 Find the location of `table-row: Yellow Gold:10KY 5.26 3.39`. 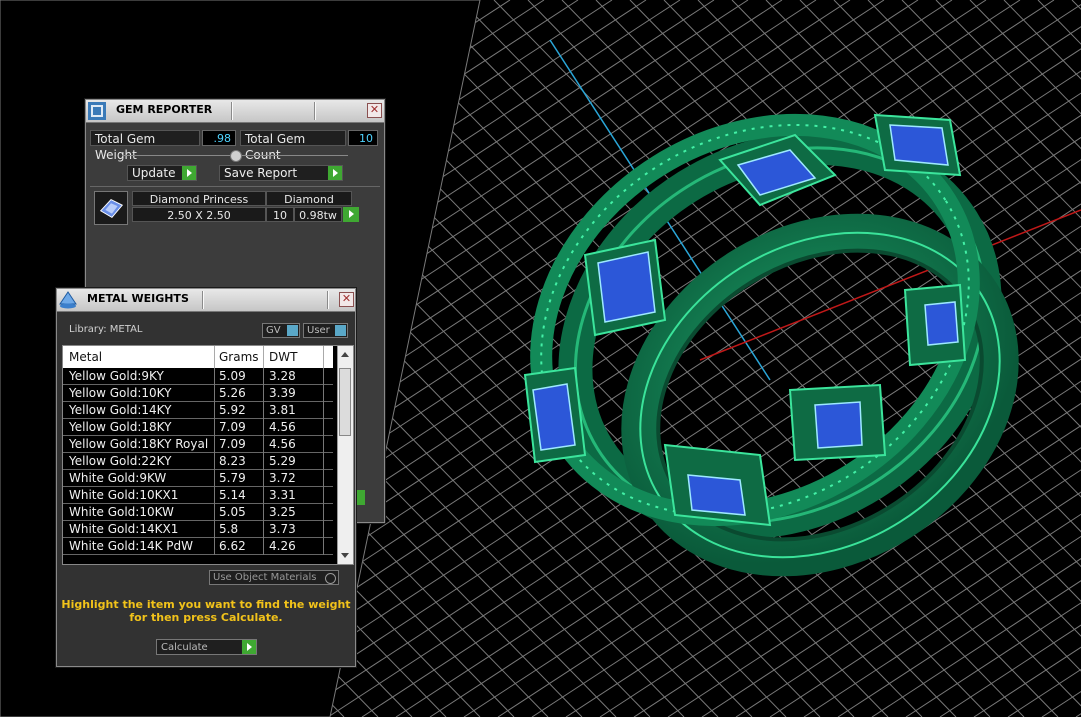

table-row: Yellow Gold:10KY 5.26 3.39 is located at coordinates (198, 393).